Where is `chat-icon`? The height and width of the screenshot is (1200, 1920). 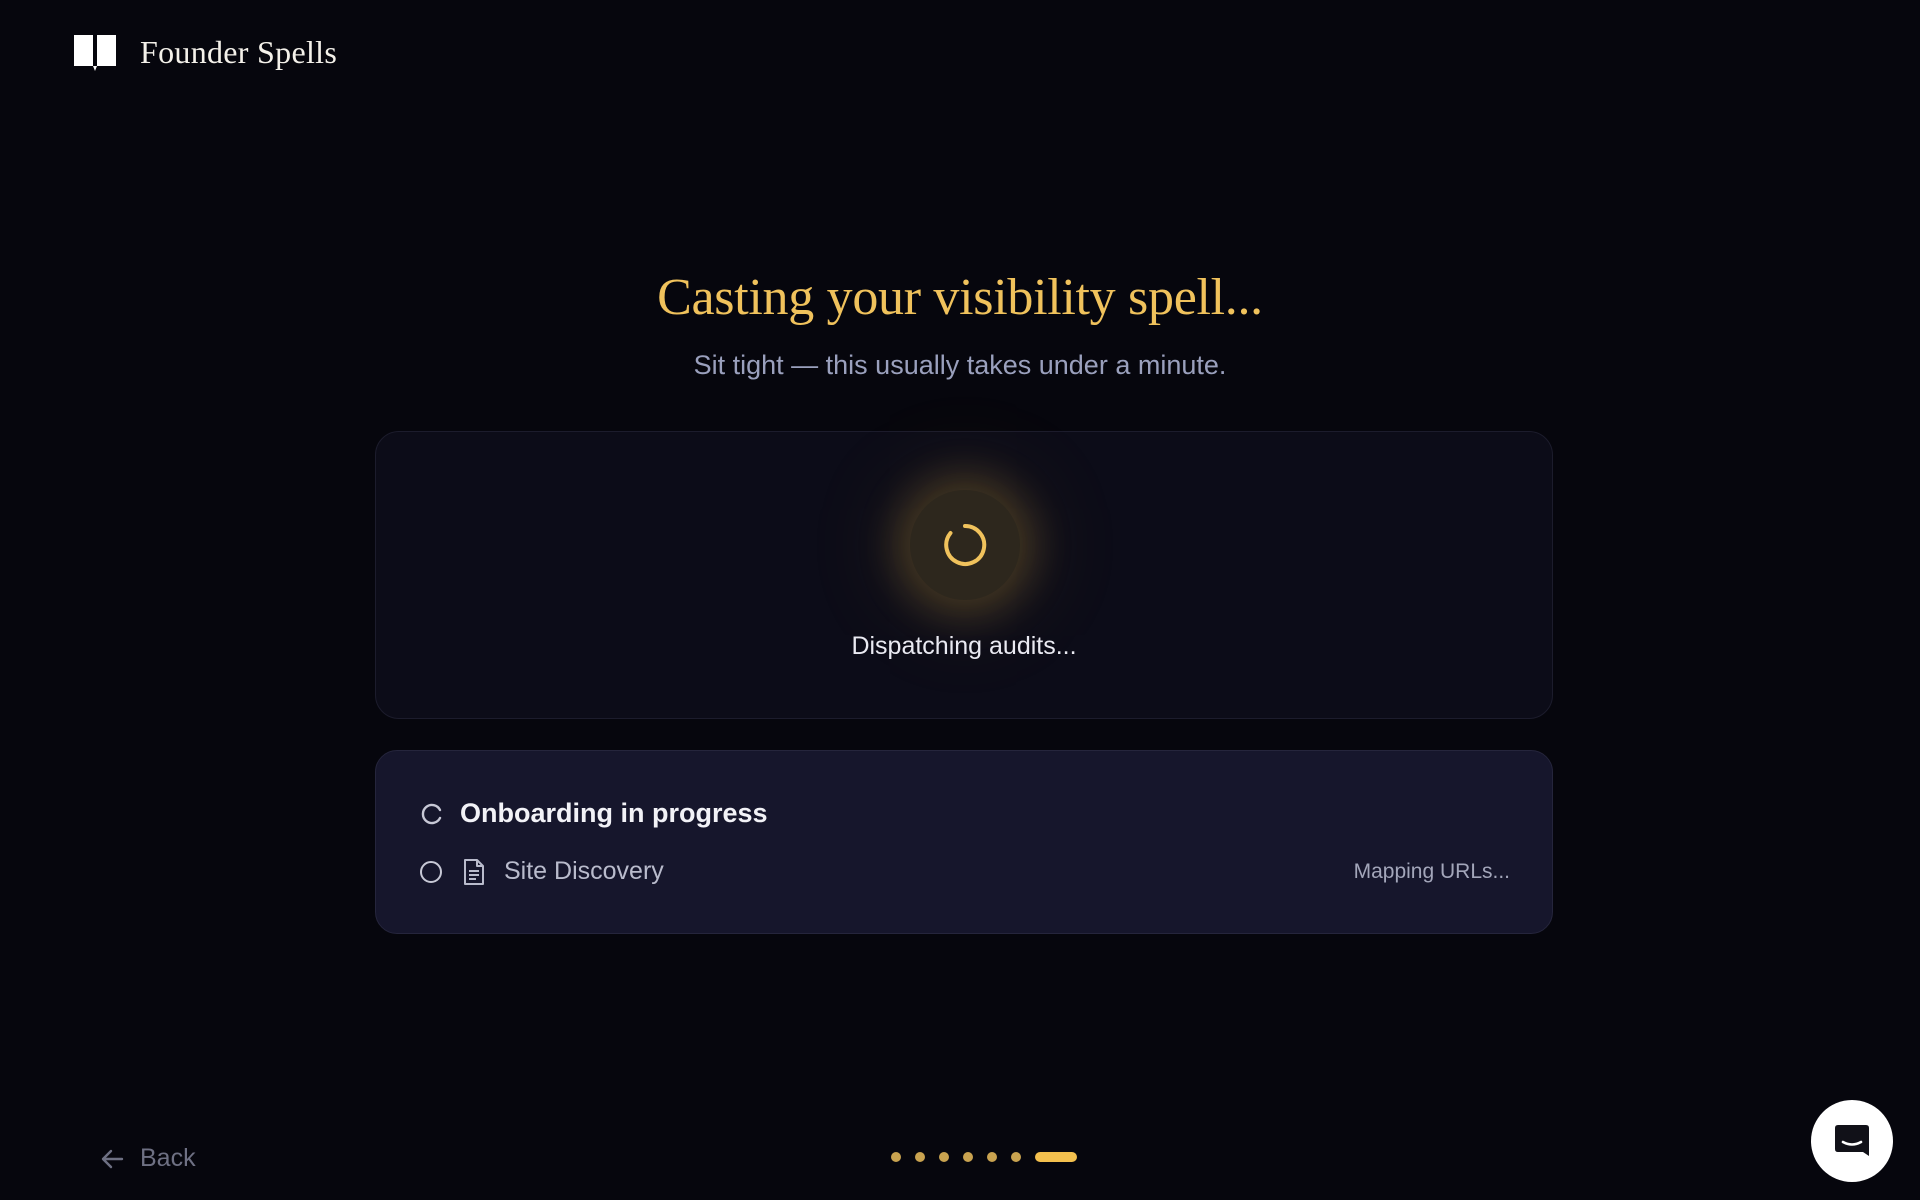 chat-icon is located at coordinates (1852, 1140).